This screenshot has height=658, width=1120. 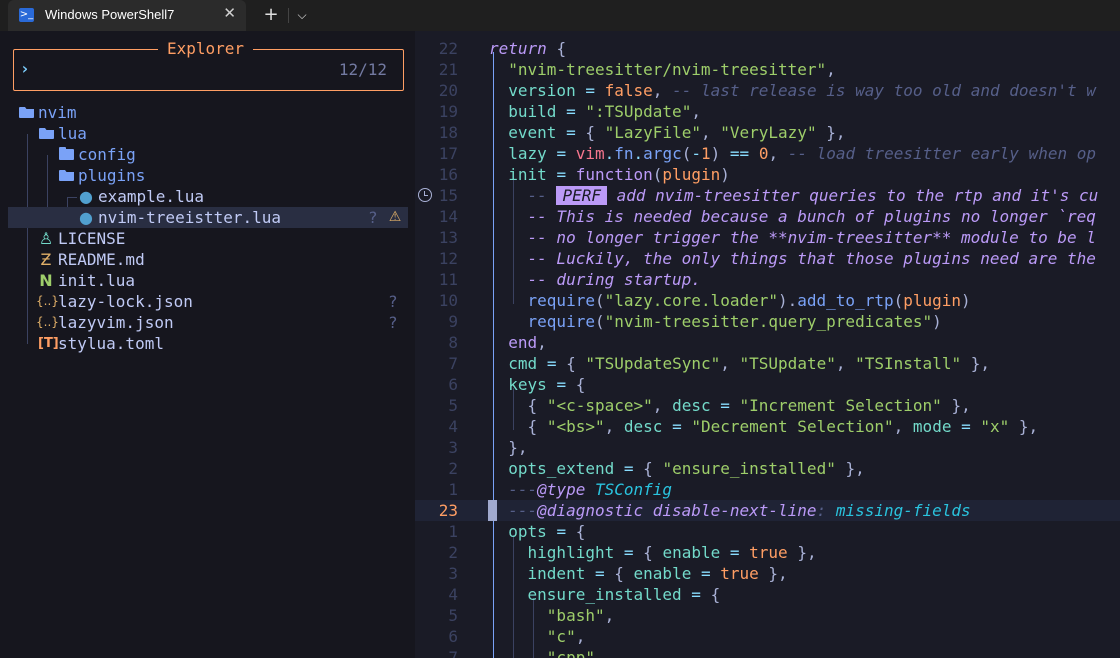 I want to click on tree-item-label: example.lua, so click(x=151, y=196).